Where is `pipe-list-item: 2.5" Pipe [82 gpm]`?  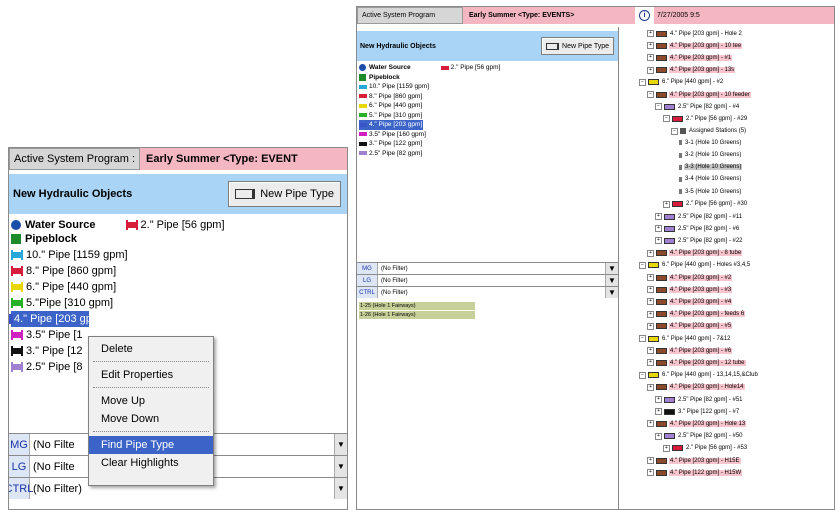
pipe-list-item: 2.5" Pipe [82 gpm] is located at coordinates (486, 154).